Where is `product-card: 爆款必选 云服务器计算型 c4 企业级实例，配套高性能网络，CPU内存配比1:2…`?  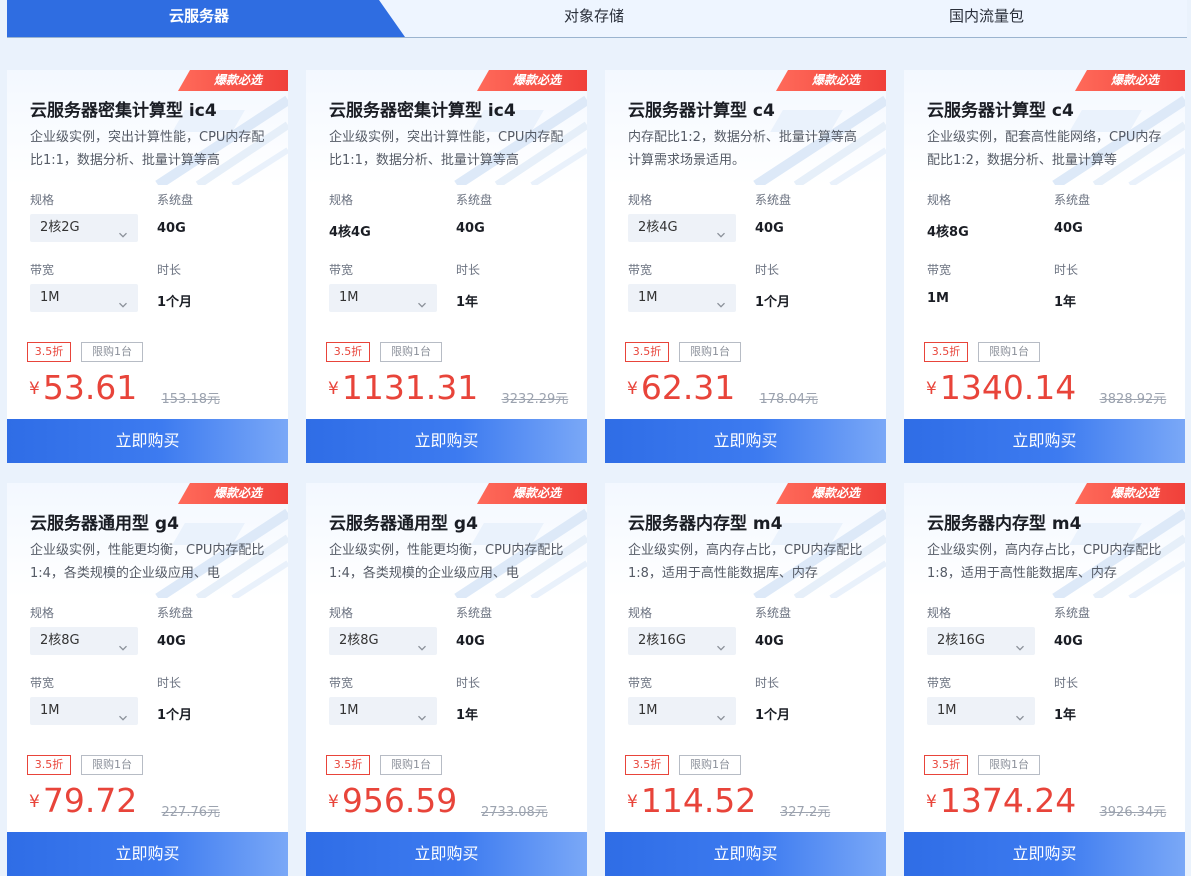
product-card: 爆款必选 云服务器计算型 c4 企业级实例，配套高性能网络，CPU内存配比1:2… is located at coordinates (1044, 266).